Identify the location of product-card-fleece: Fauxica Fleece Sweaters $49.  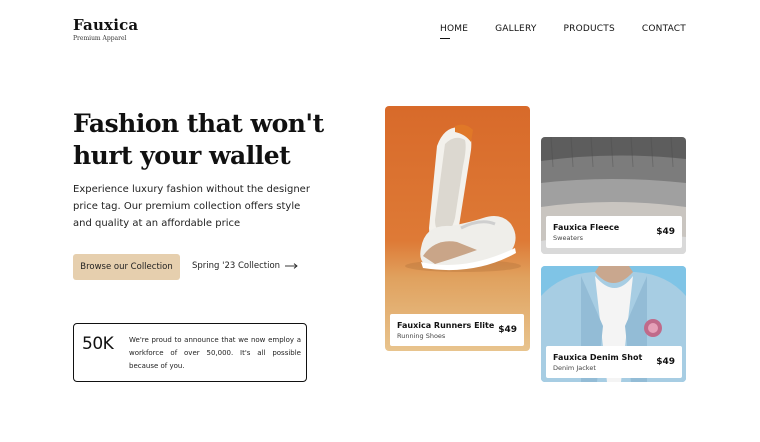
(613, 195).